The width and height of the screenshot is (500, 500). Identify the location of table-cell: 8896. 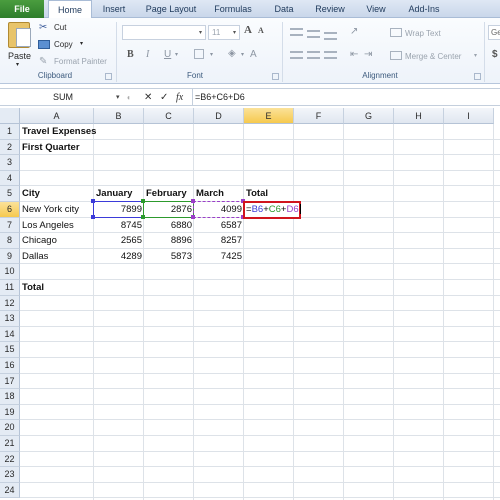
(169, 241).